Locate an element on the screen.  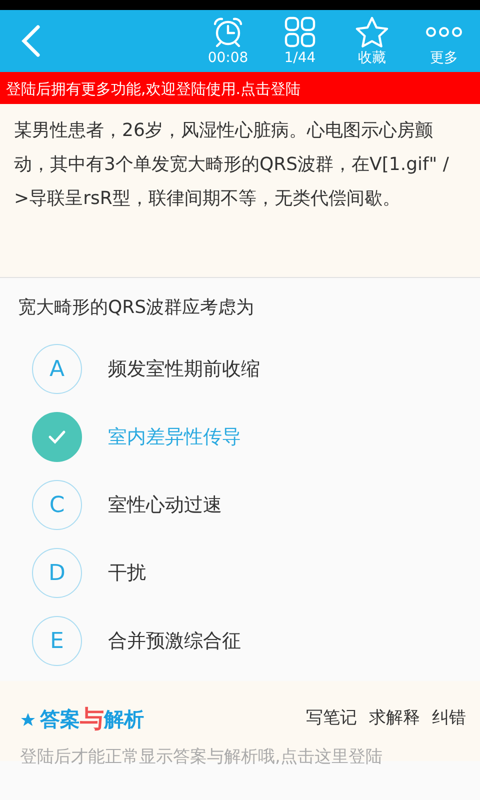
answer-option: A 频发室性期前收缩 is located at coordinates (240, 369).